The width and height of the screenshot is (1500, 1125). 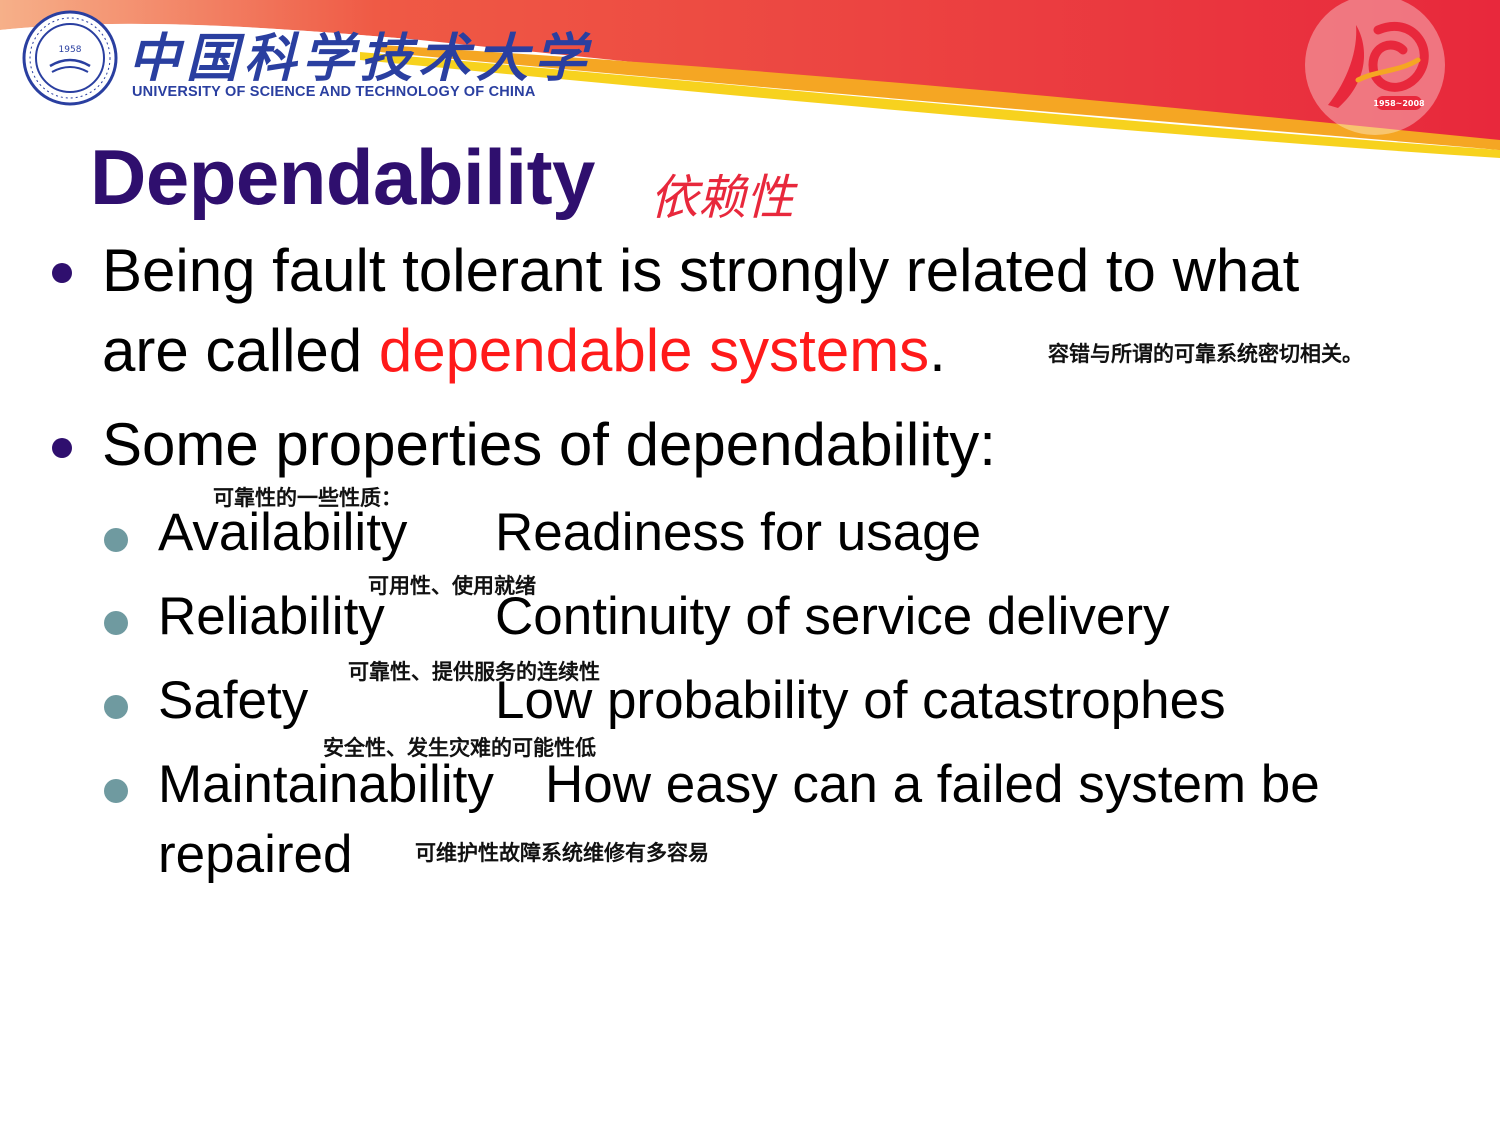 I want to click on anniversary-emblem-icon: 1958~2008, so click(x=1378, y=65).